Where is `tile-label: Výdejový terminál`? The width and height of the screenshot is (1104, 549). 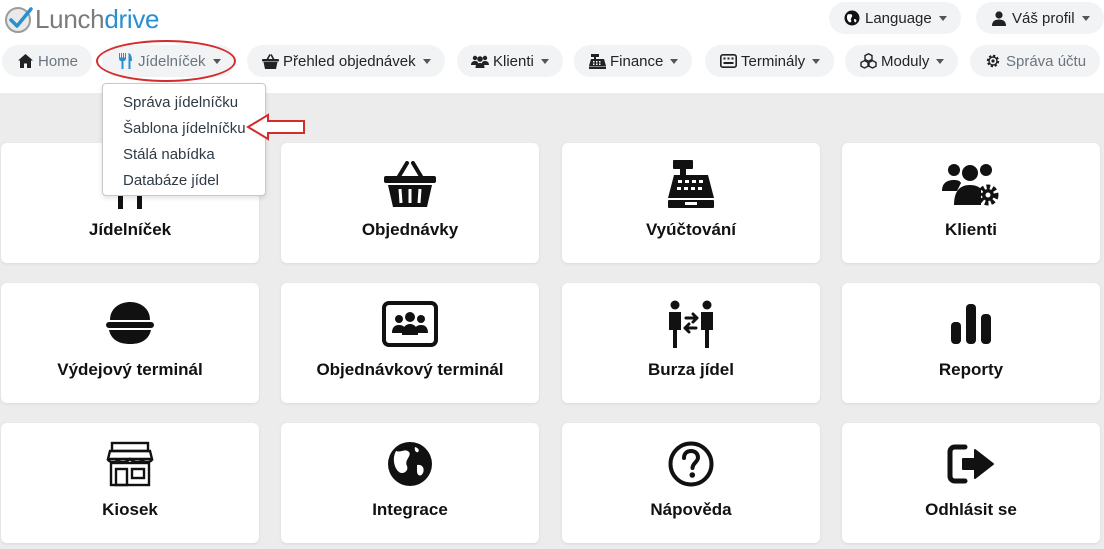 tile-label: Výdejový terminál is located at coordinates (130, 369).